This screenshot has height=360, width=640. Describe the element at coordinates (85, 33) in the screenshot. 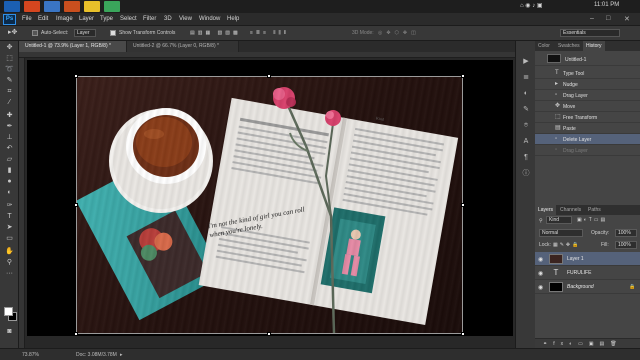

I see `auto-select-dropdown: Layer` at that location.